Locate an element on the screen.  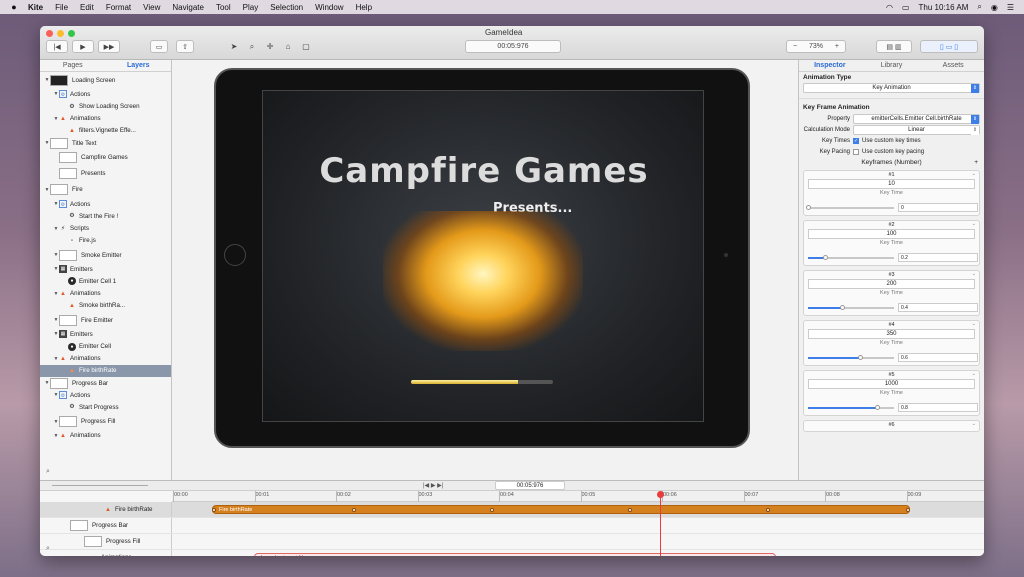
menu-window: Window is located at coordinates (329, 7).